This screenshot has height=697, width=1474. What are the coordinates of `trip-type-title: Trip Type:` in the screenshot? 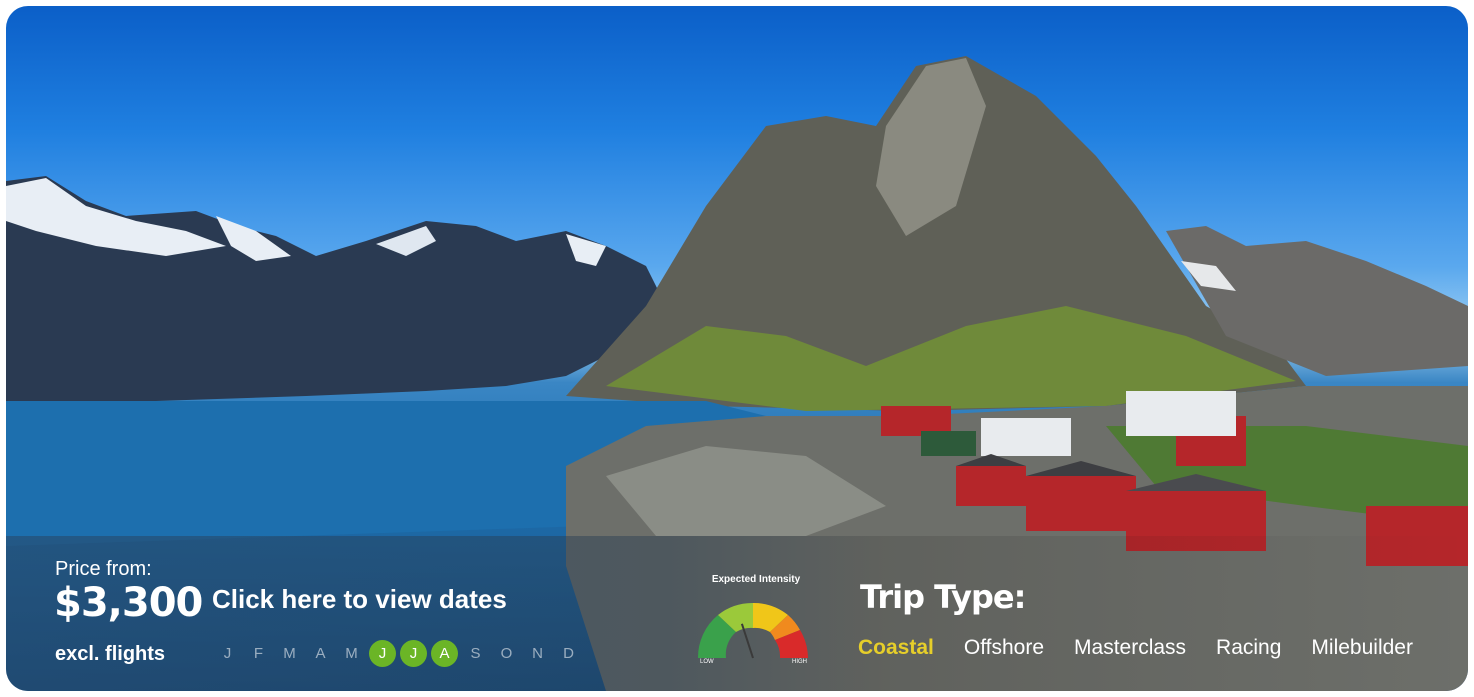 It's located at (943, 597).